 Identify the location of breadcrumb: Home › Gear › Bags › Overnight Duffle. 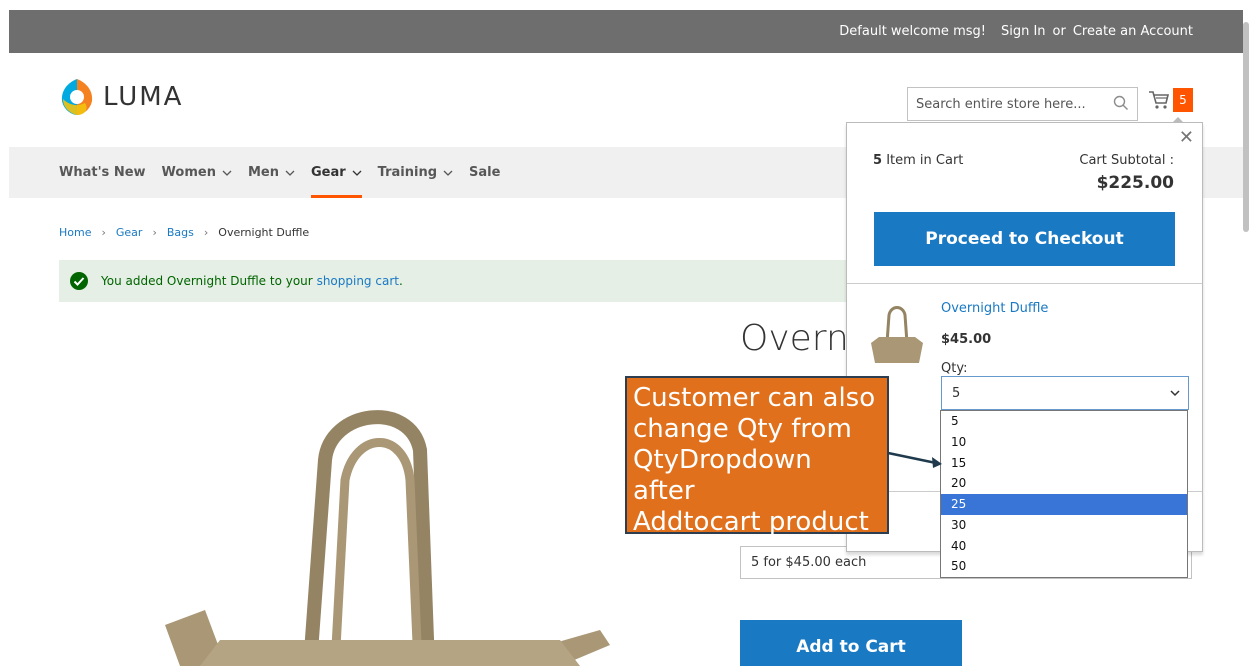
(184, 232).